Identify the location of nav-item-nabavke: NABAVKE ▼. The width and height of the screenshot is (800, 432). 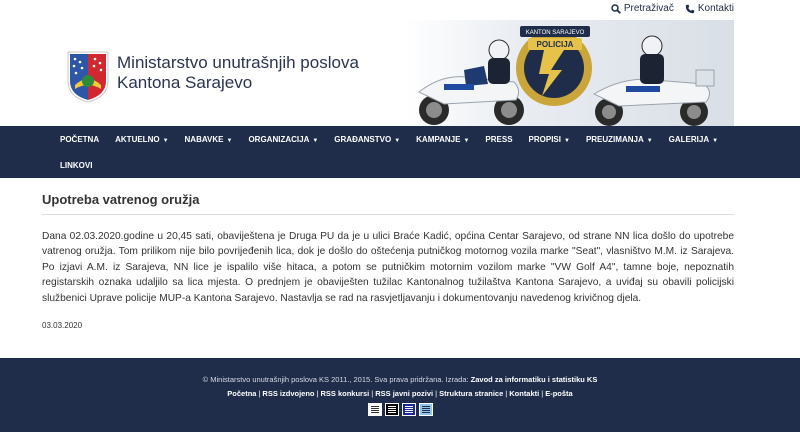
(209, 139).